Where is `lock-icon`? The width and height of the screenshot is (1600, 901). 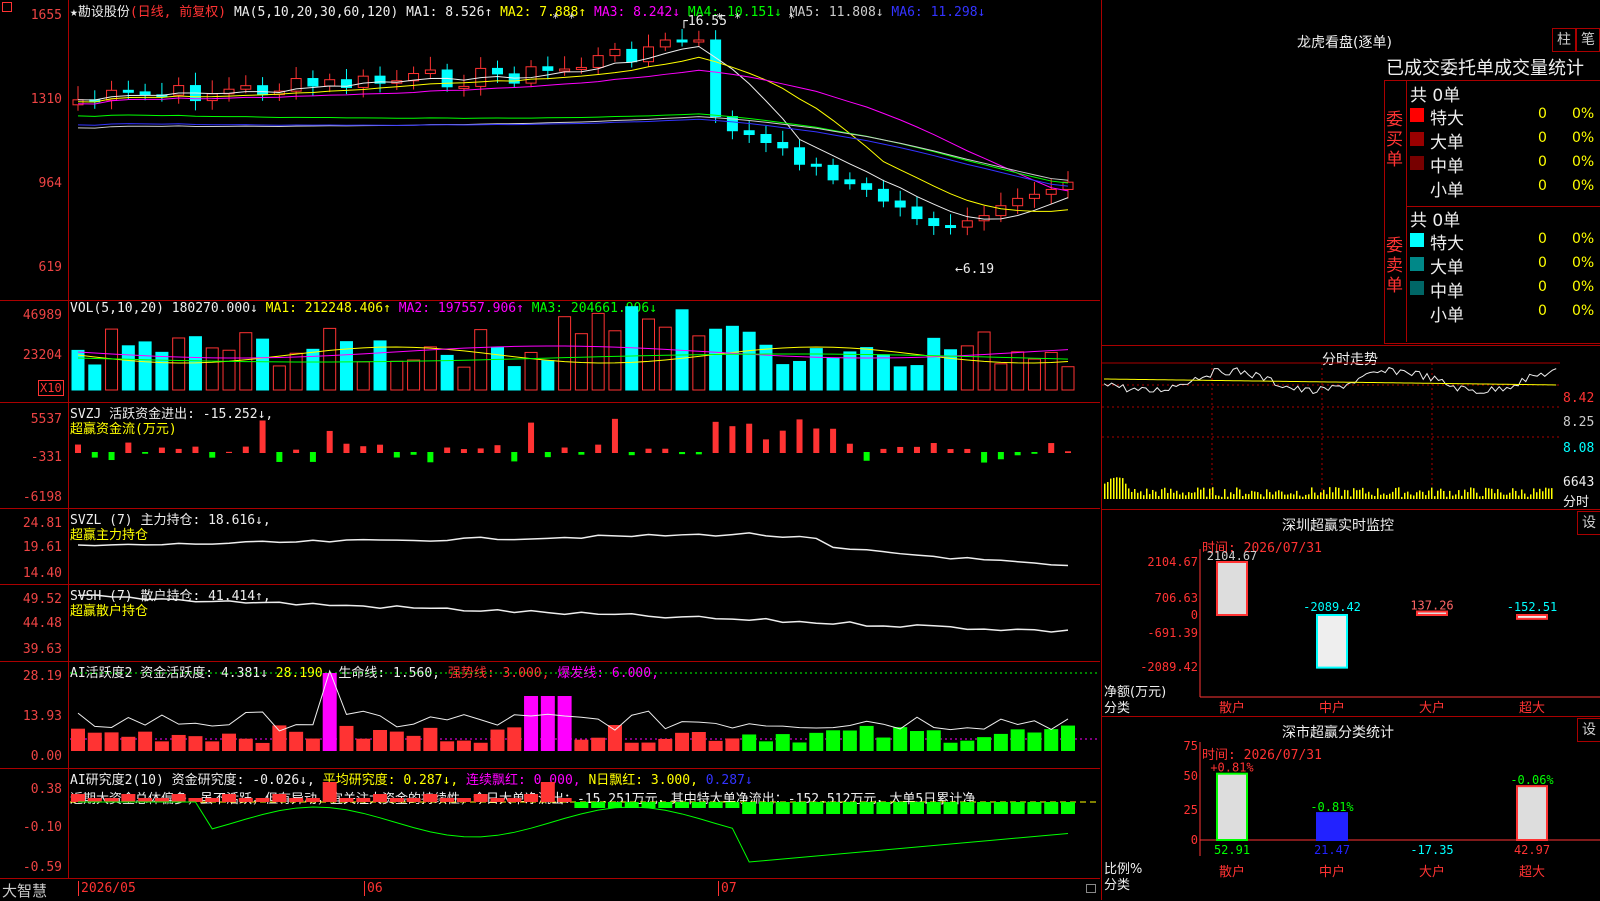
lock-icon is located at coordinates (1091, 888).